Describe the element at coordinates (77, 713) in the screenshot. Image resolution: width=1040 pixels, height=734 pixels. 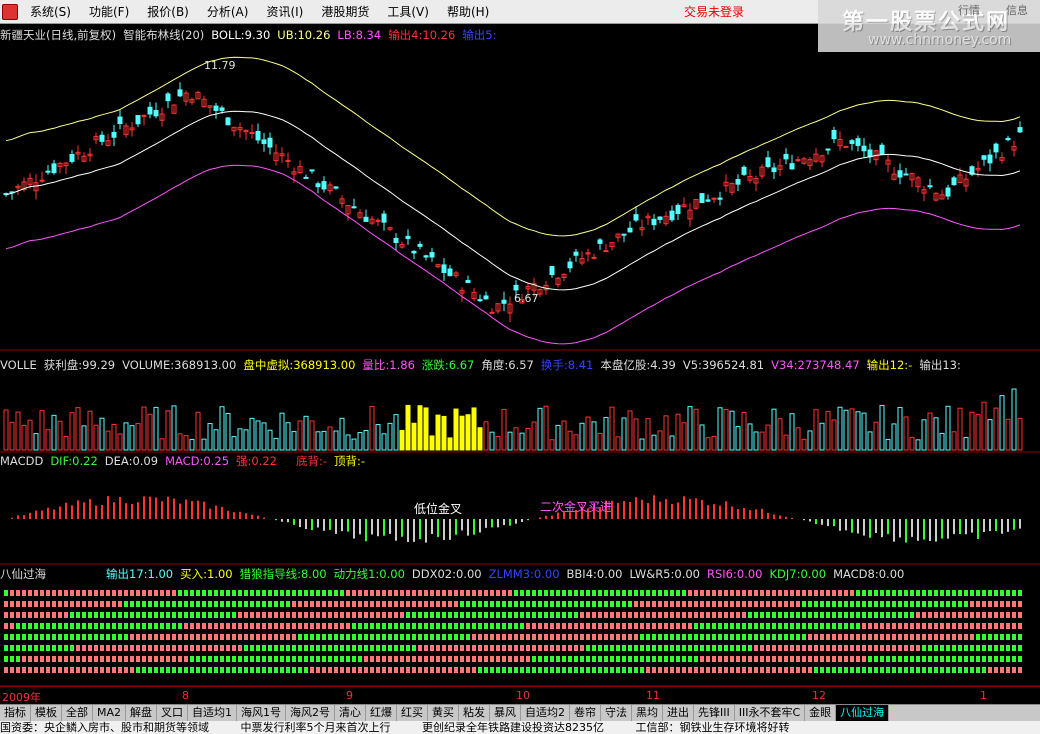
I see `tab-2: 全部` at that location.